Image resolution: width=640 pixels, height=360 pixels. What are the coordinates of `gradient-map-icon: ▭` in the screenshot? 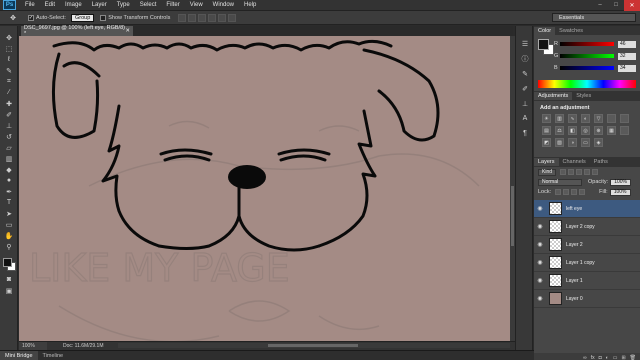 It's located at (585, 142).